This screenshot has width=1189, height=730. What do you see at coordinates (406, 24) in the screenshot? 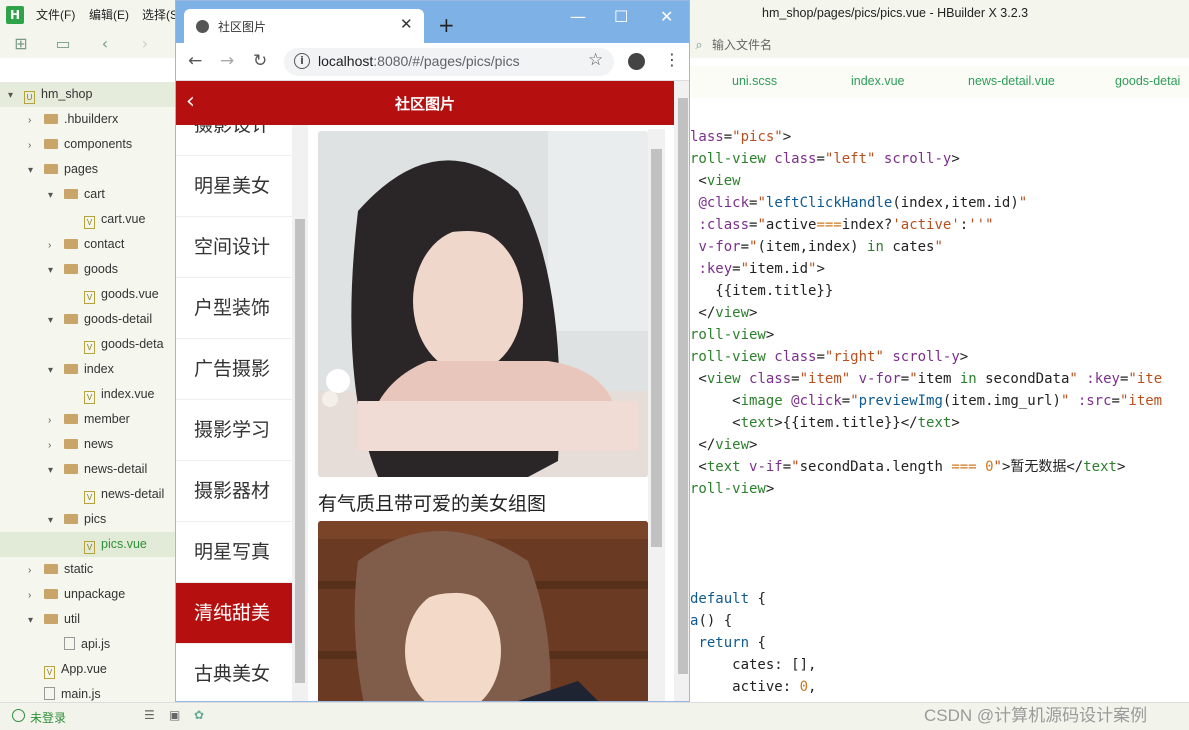
I see `tab-close-icon: ✕` at bounding box center [406, 24].